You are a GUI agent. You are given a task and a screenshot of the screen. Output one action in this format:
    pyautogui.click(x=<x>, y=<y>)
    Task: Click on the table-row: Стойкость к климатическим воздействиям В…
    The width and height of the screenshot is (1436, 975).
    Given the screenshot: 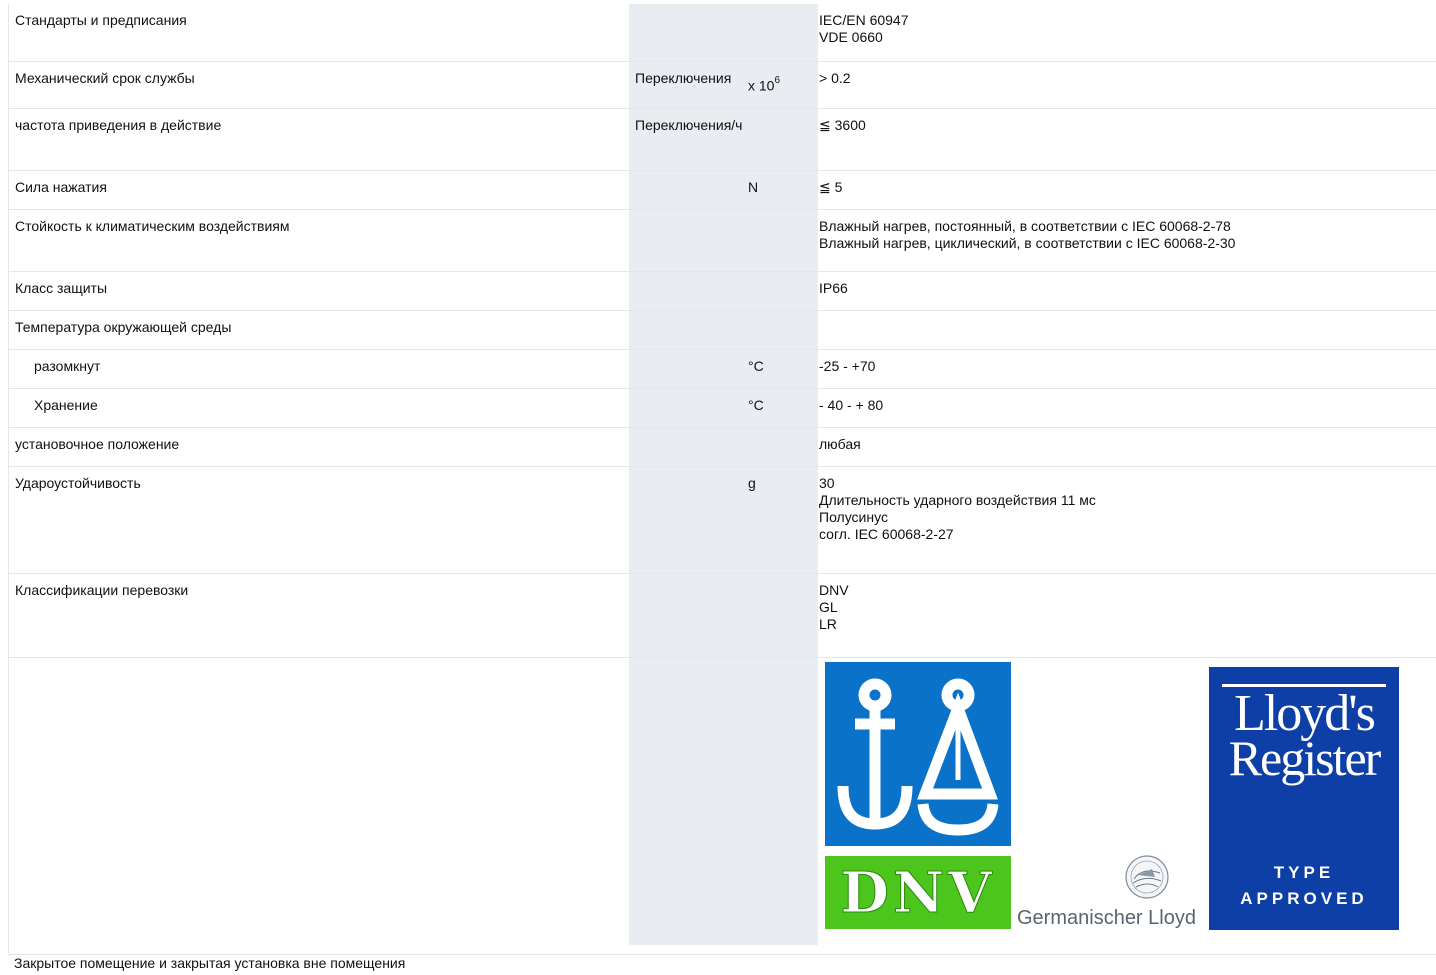 What is the action you would take?
    pyautogui.click(x=722, y=241)
    